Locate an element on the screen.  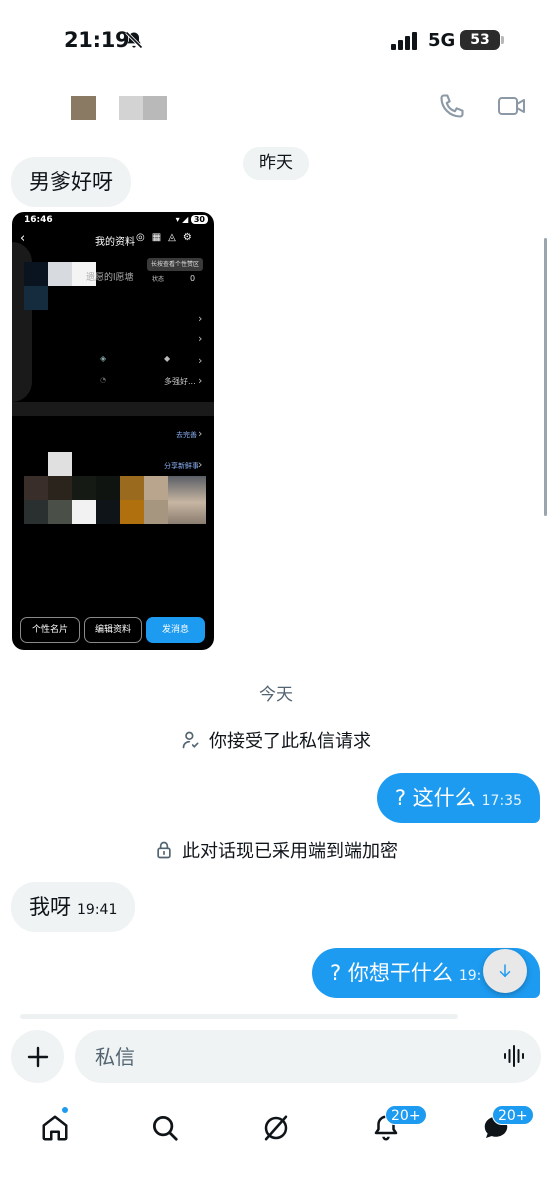
date-separator-today: 今天 is located at coordinates (276, 695).